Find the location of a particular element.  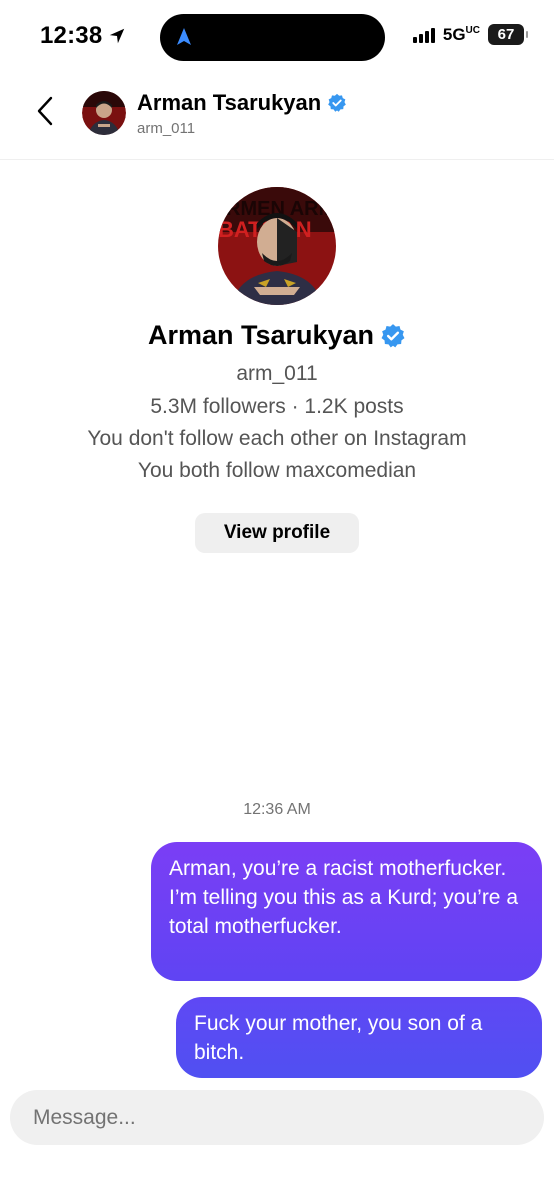

back-button is located at coordinates (45, 111).